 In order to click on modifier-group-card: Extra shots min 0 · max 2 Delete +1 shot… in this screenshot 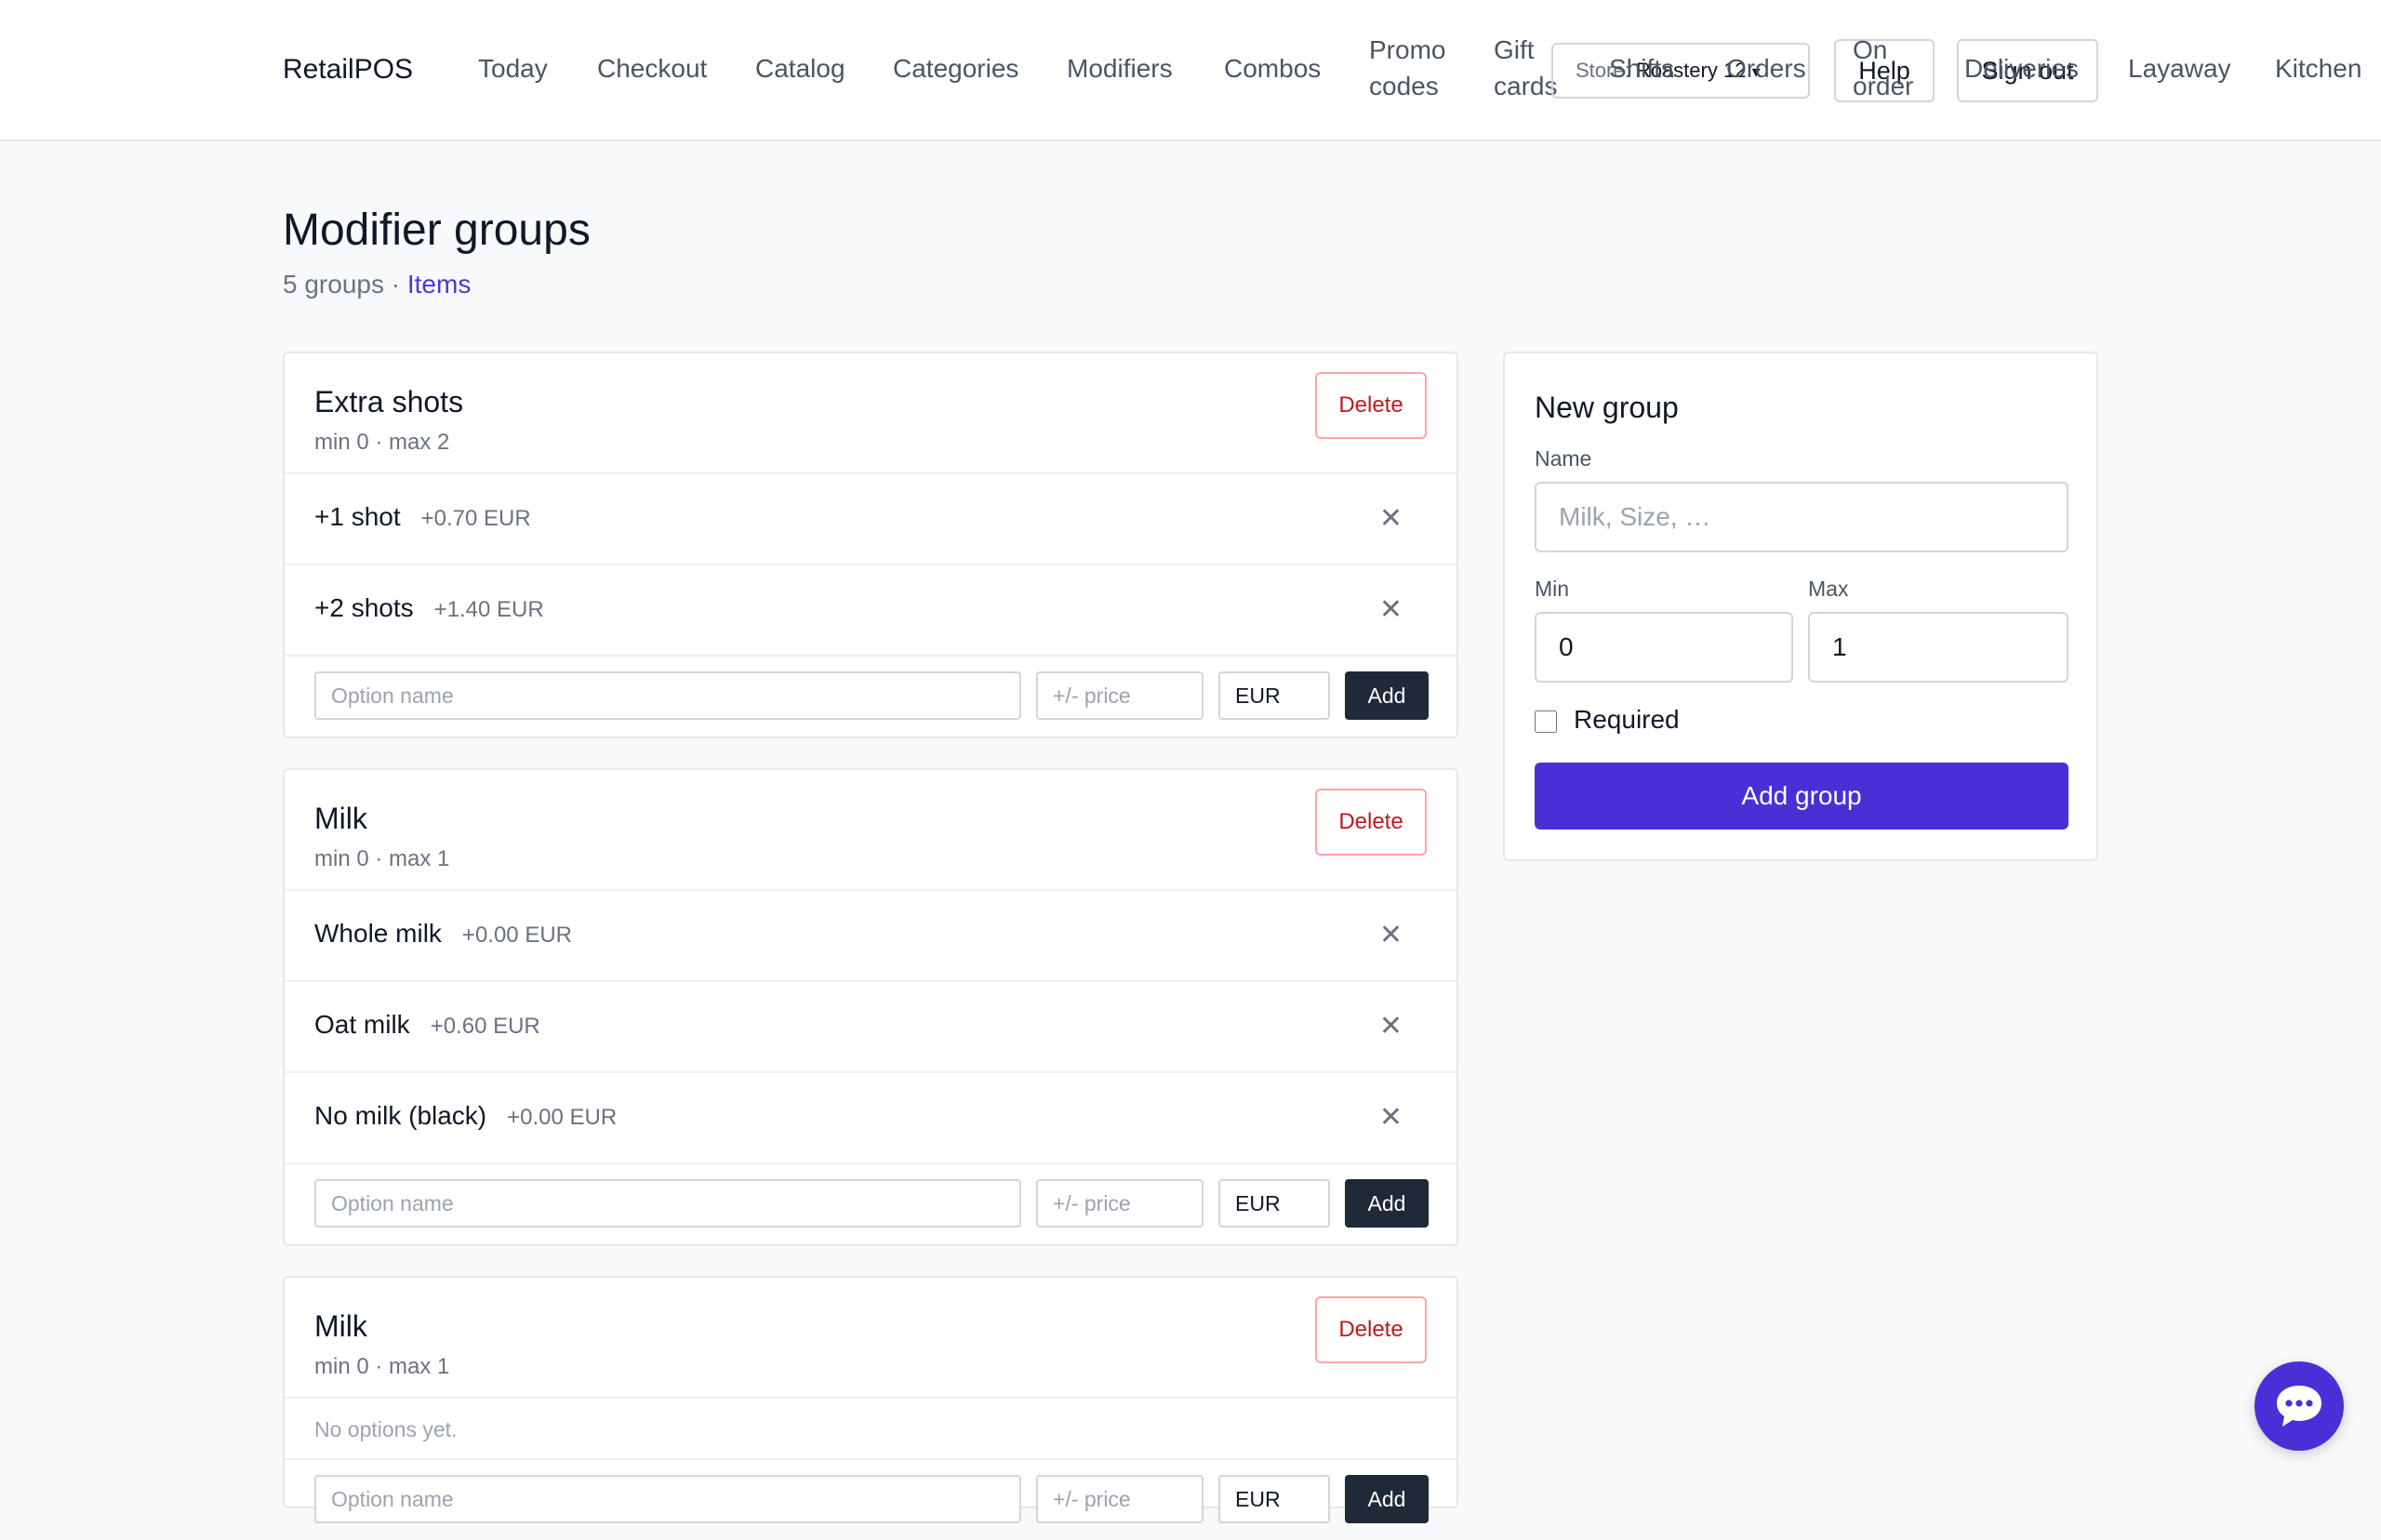, I will do `click(871, 545)`.